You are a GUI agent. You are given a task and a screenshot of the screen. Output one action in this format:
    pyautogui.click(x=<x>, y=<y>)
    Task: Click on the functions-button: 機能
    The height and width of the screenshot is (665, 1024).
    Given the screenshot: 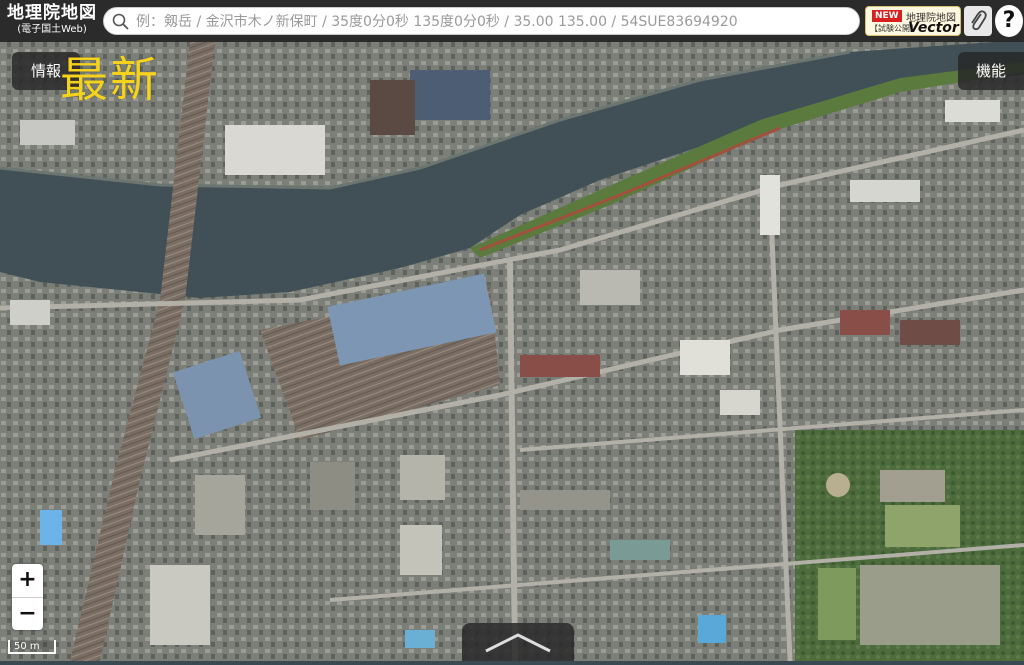 What is the action you would take?
    pyautogui.click(x=991, y=71)
    